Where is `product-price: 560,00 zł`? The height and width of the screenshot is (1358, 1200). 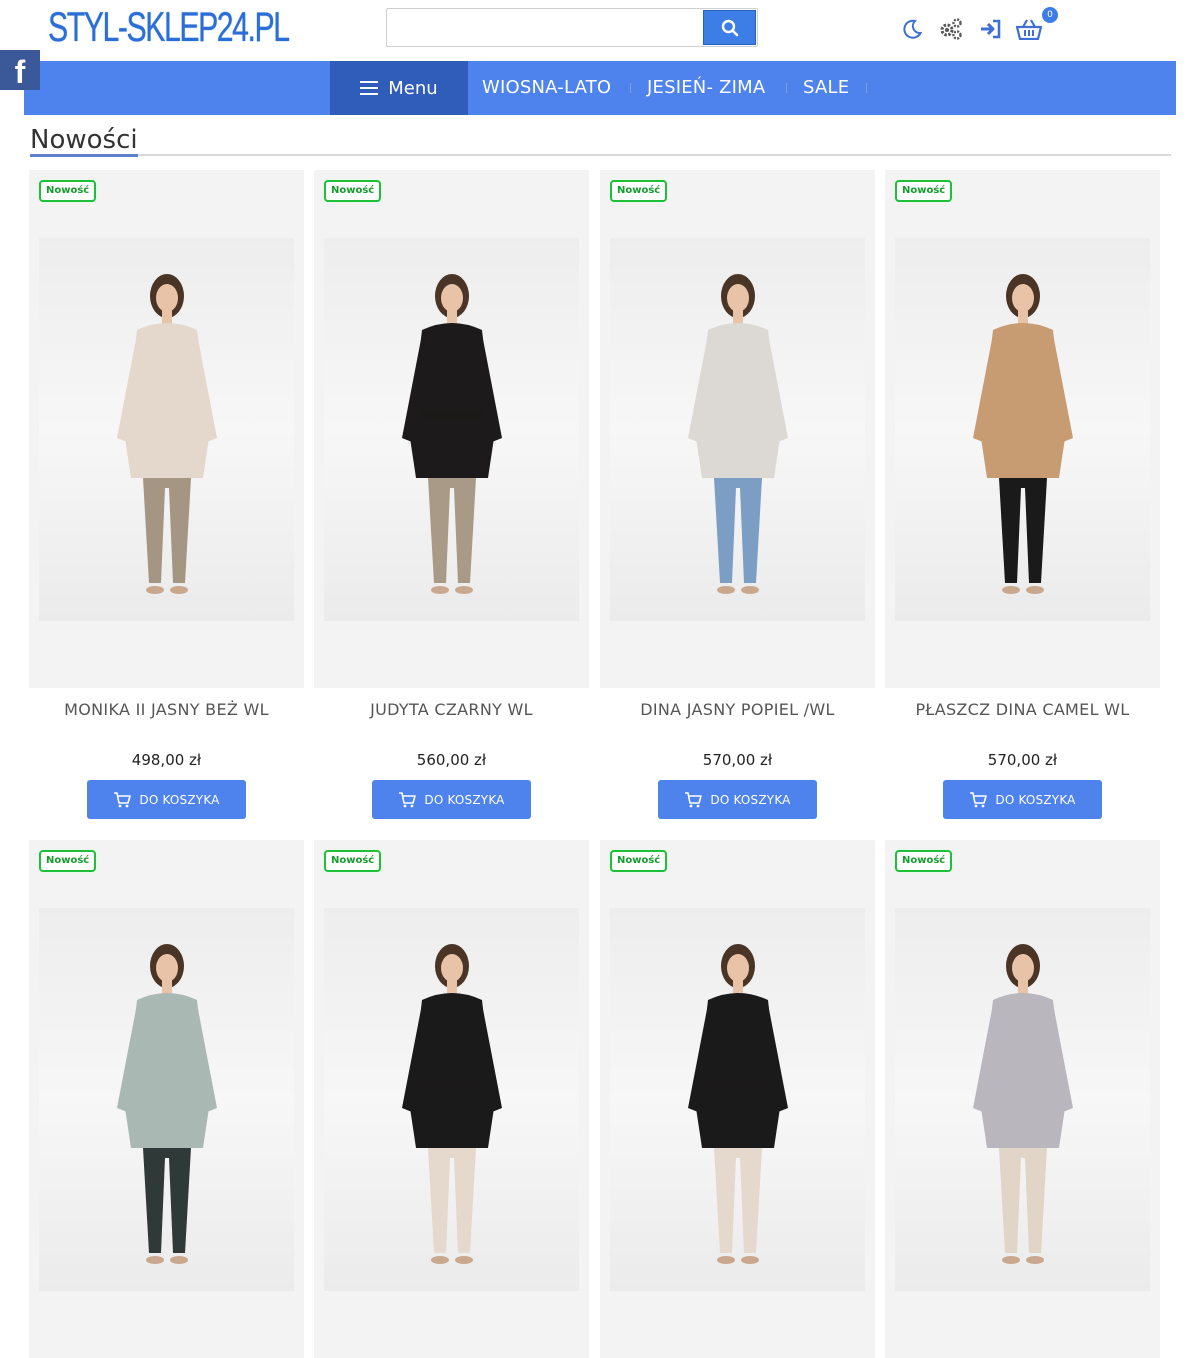
product-price: 560,00 zł is located at coordinates (451, 760).